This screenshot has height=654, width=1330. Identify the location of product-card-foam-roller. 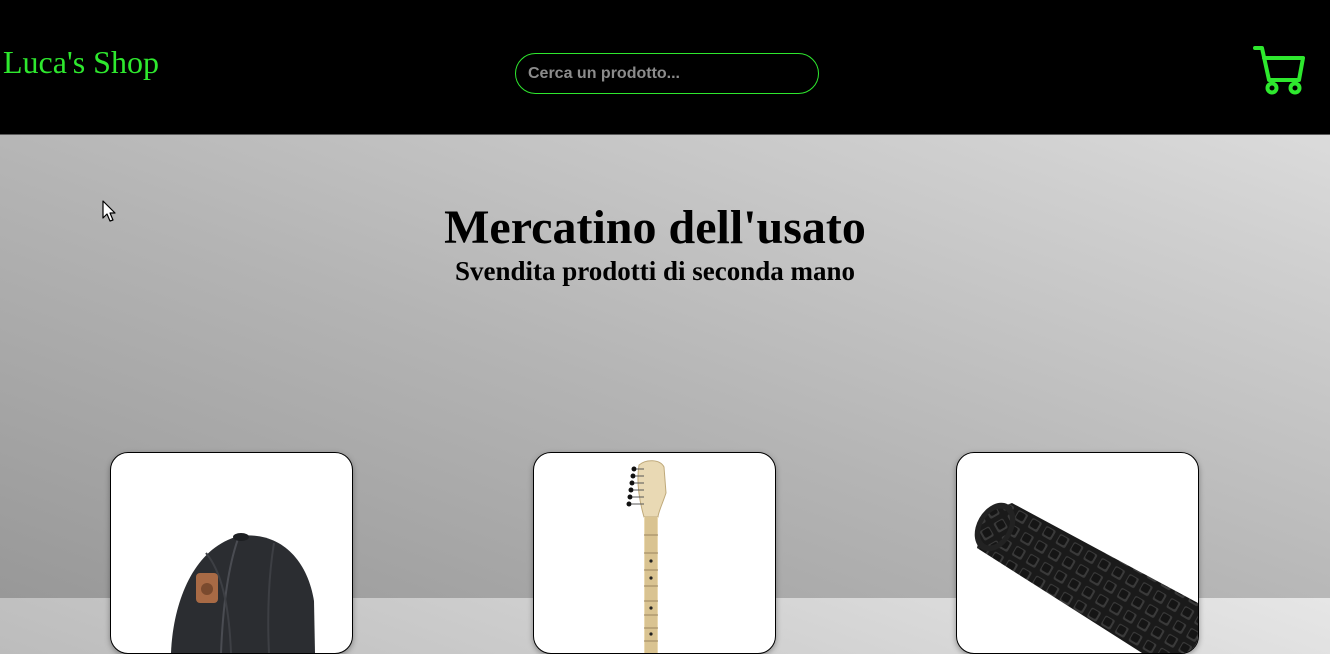
(1077, 553).